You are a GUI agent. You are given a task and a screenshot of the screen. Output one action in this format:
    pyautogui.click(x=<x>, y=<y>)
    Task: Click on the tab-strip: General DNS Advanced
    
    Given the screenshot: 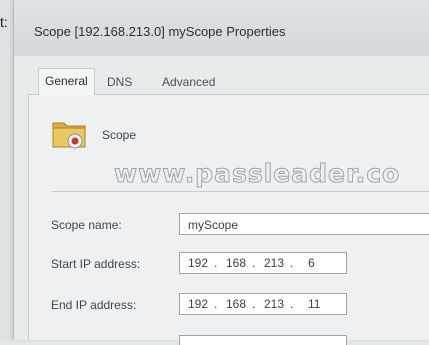 What is the action you would take?
    pyautogui.click(x=228, y=82)
    